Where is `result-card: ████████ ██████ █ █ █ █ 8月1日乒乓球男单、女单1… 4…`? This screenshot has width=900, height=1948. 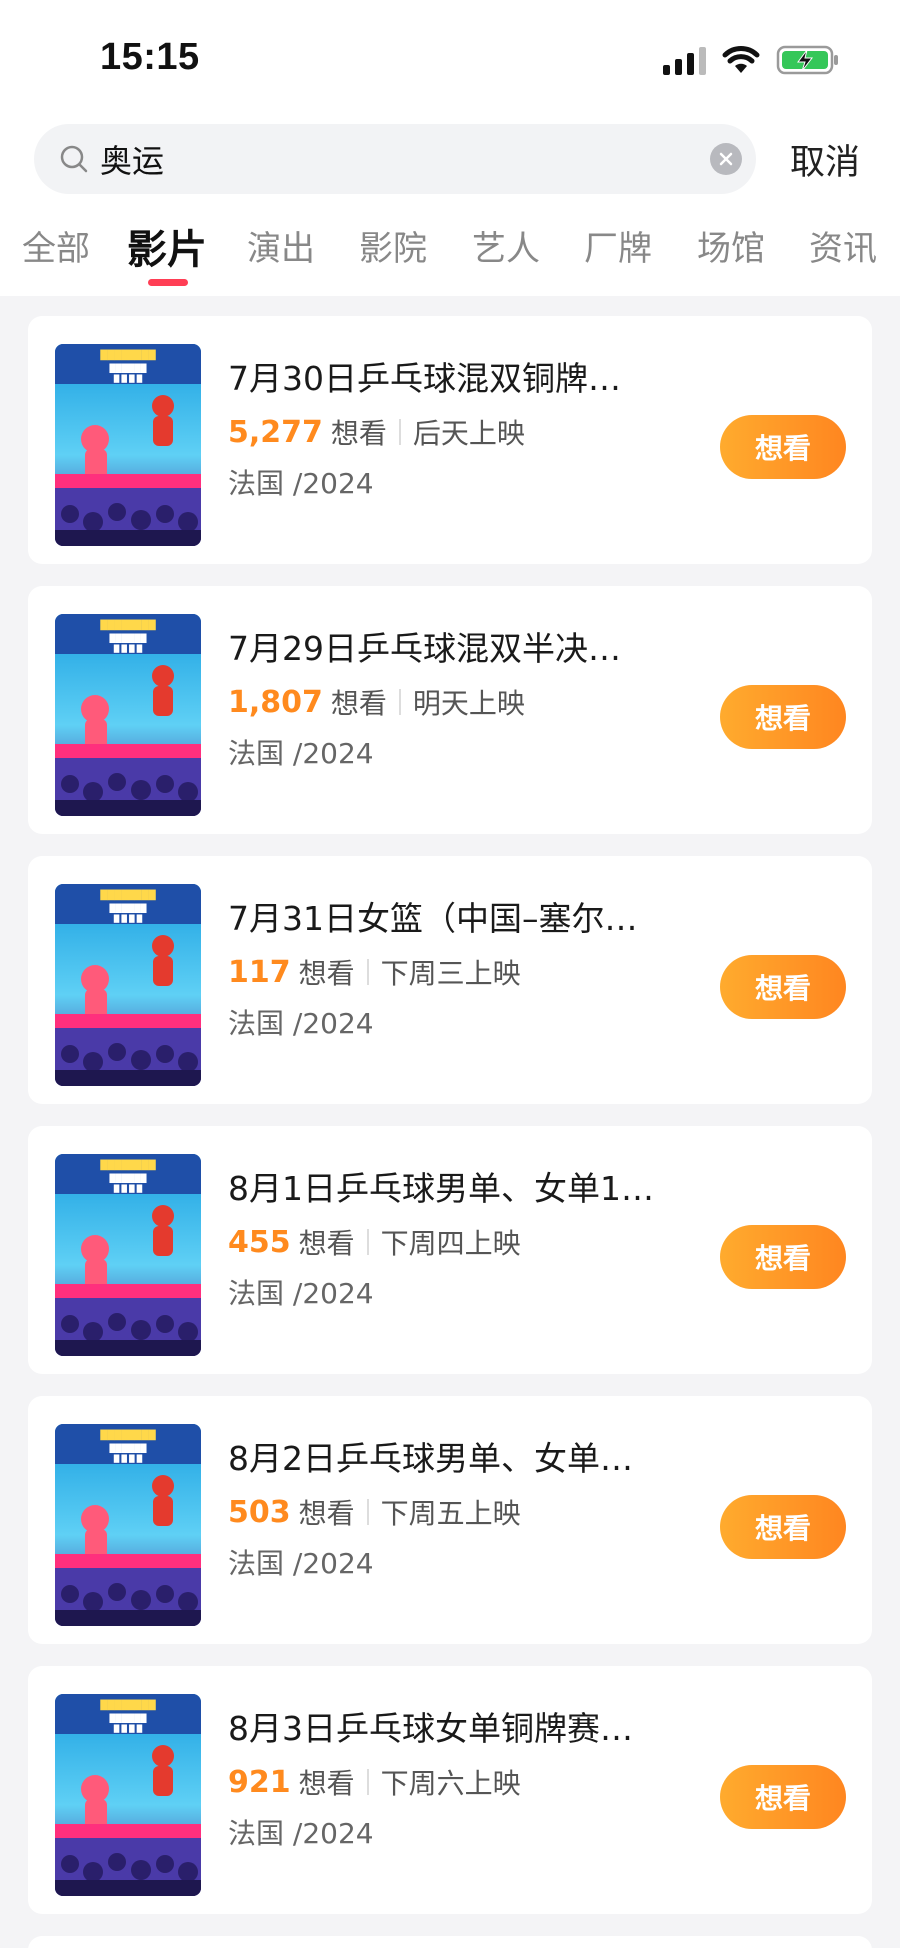
result-card: ████████ ██████ █ █ █ █ 8月1日乒乓球男单、女单1… 4… is located at coordinates (450, 1250).